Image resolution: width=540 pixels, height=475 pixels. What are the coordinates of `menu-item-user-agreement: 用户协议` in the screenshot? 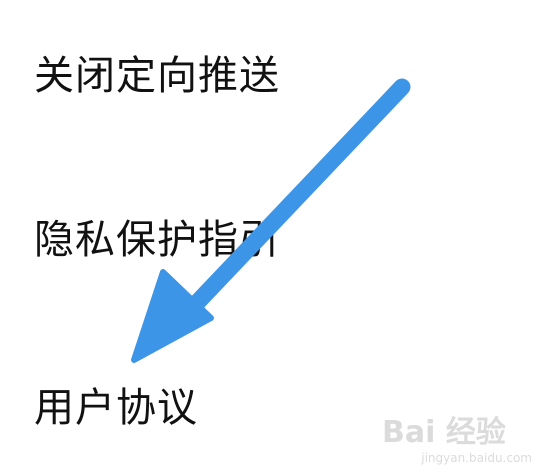 It's located at (116, 408).